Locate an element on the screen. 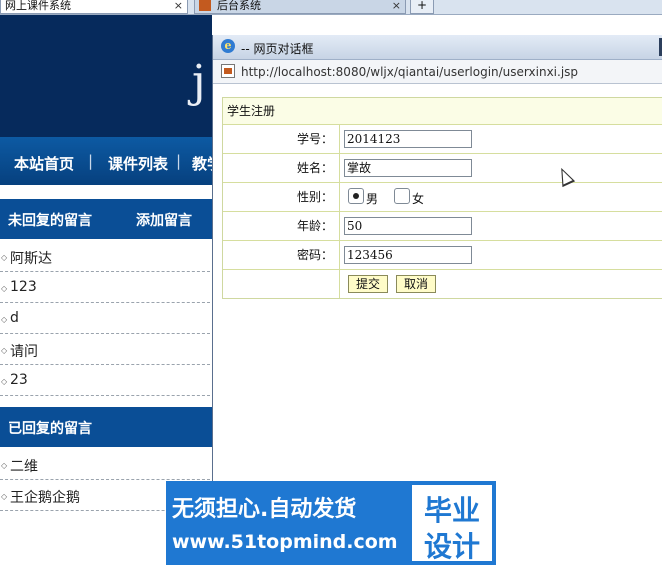 This screenshot has height=565, width=662. tab-course-system: 网上课件系统 × is located at coordinates (94, 7).